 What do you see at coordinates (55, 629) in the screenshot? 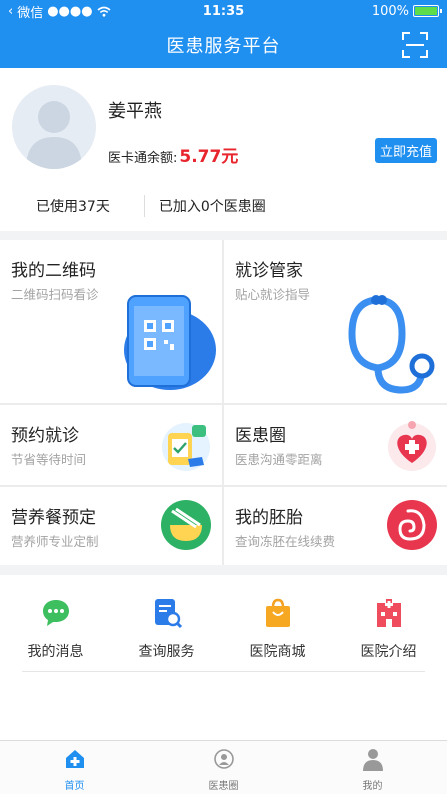
I see `service-my-messages: 我的消息` at bounding box center [55, 629].